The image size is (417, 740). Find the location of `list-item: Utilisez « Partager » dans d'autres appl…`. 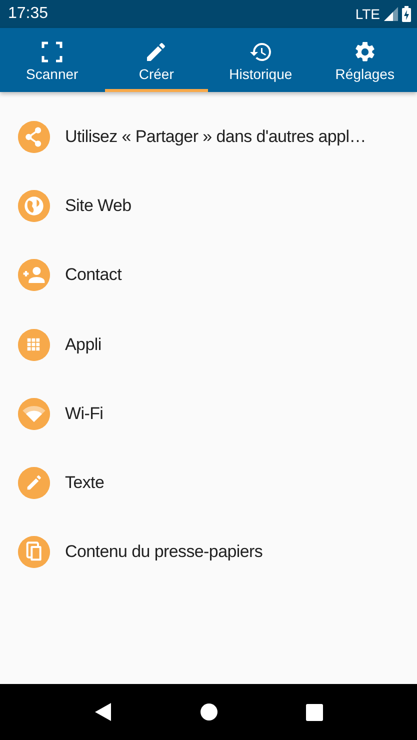

list-item: Utilisez « Partager » dans d'autres appl… is located at coordinates (215, 136).